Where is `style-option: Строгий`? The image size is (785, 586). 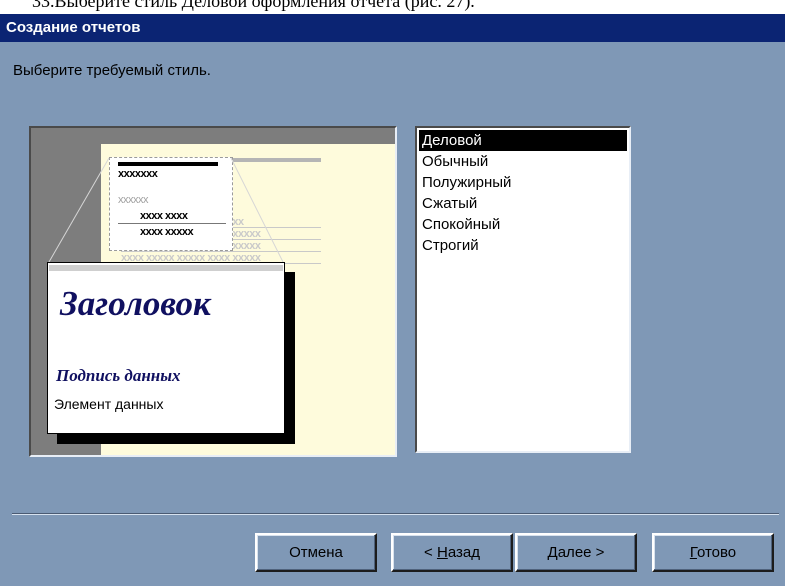
style-option: Строгий is located at coordinates (523, 245).